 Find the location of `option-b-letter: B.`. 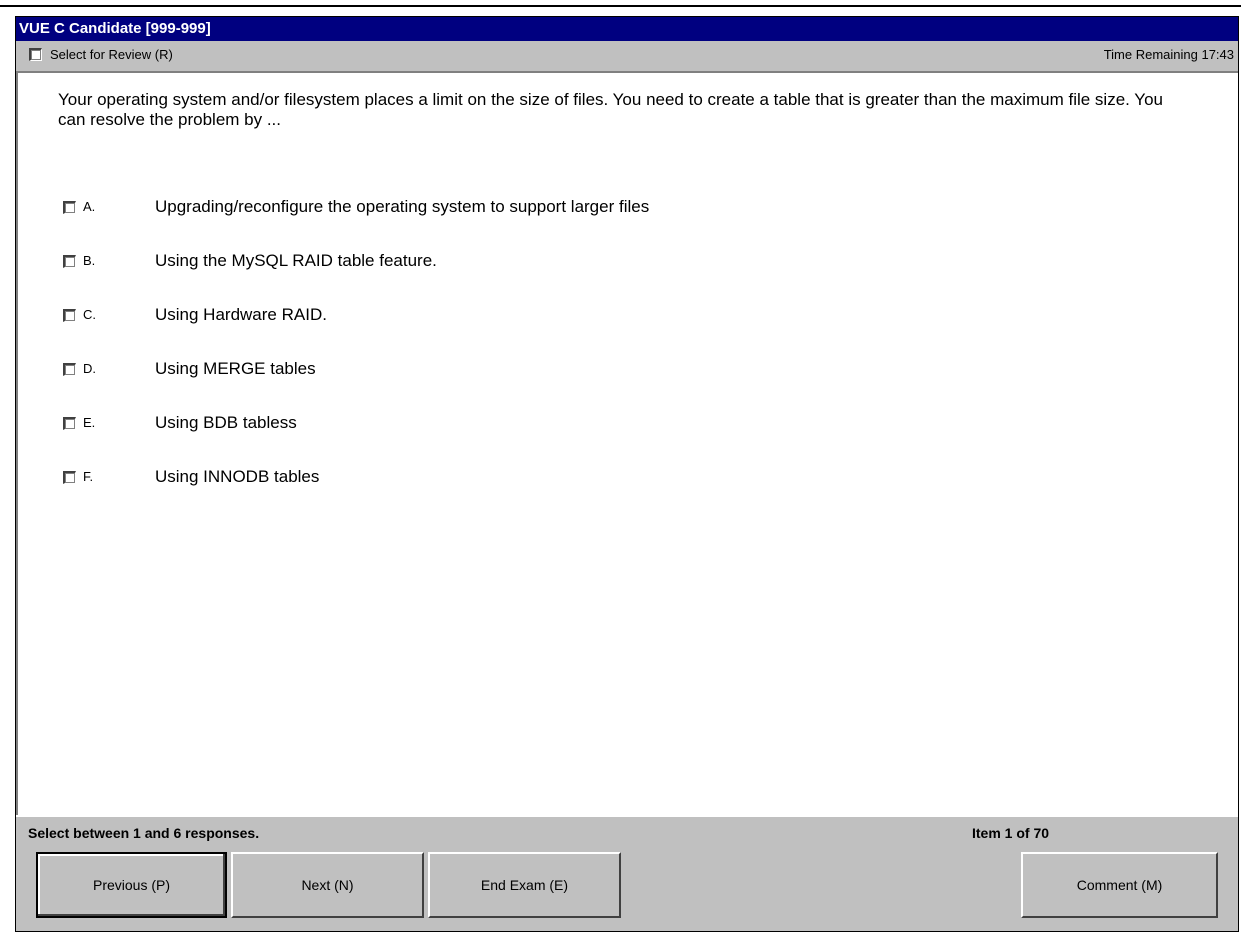

option-b-letter: B. is located at coordinates (89, 260).